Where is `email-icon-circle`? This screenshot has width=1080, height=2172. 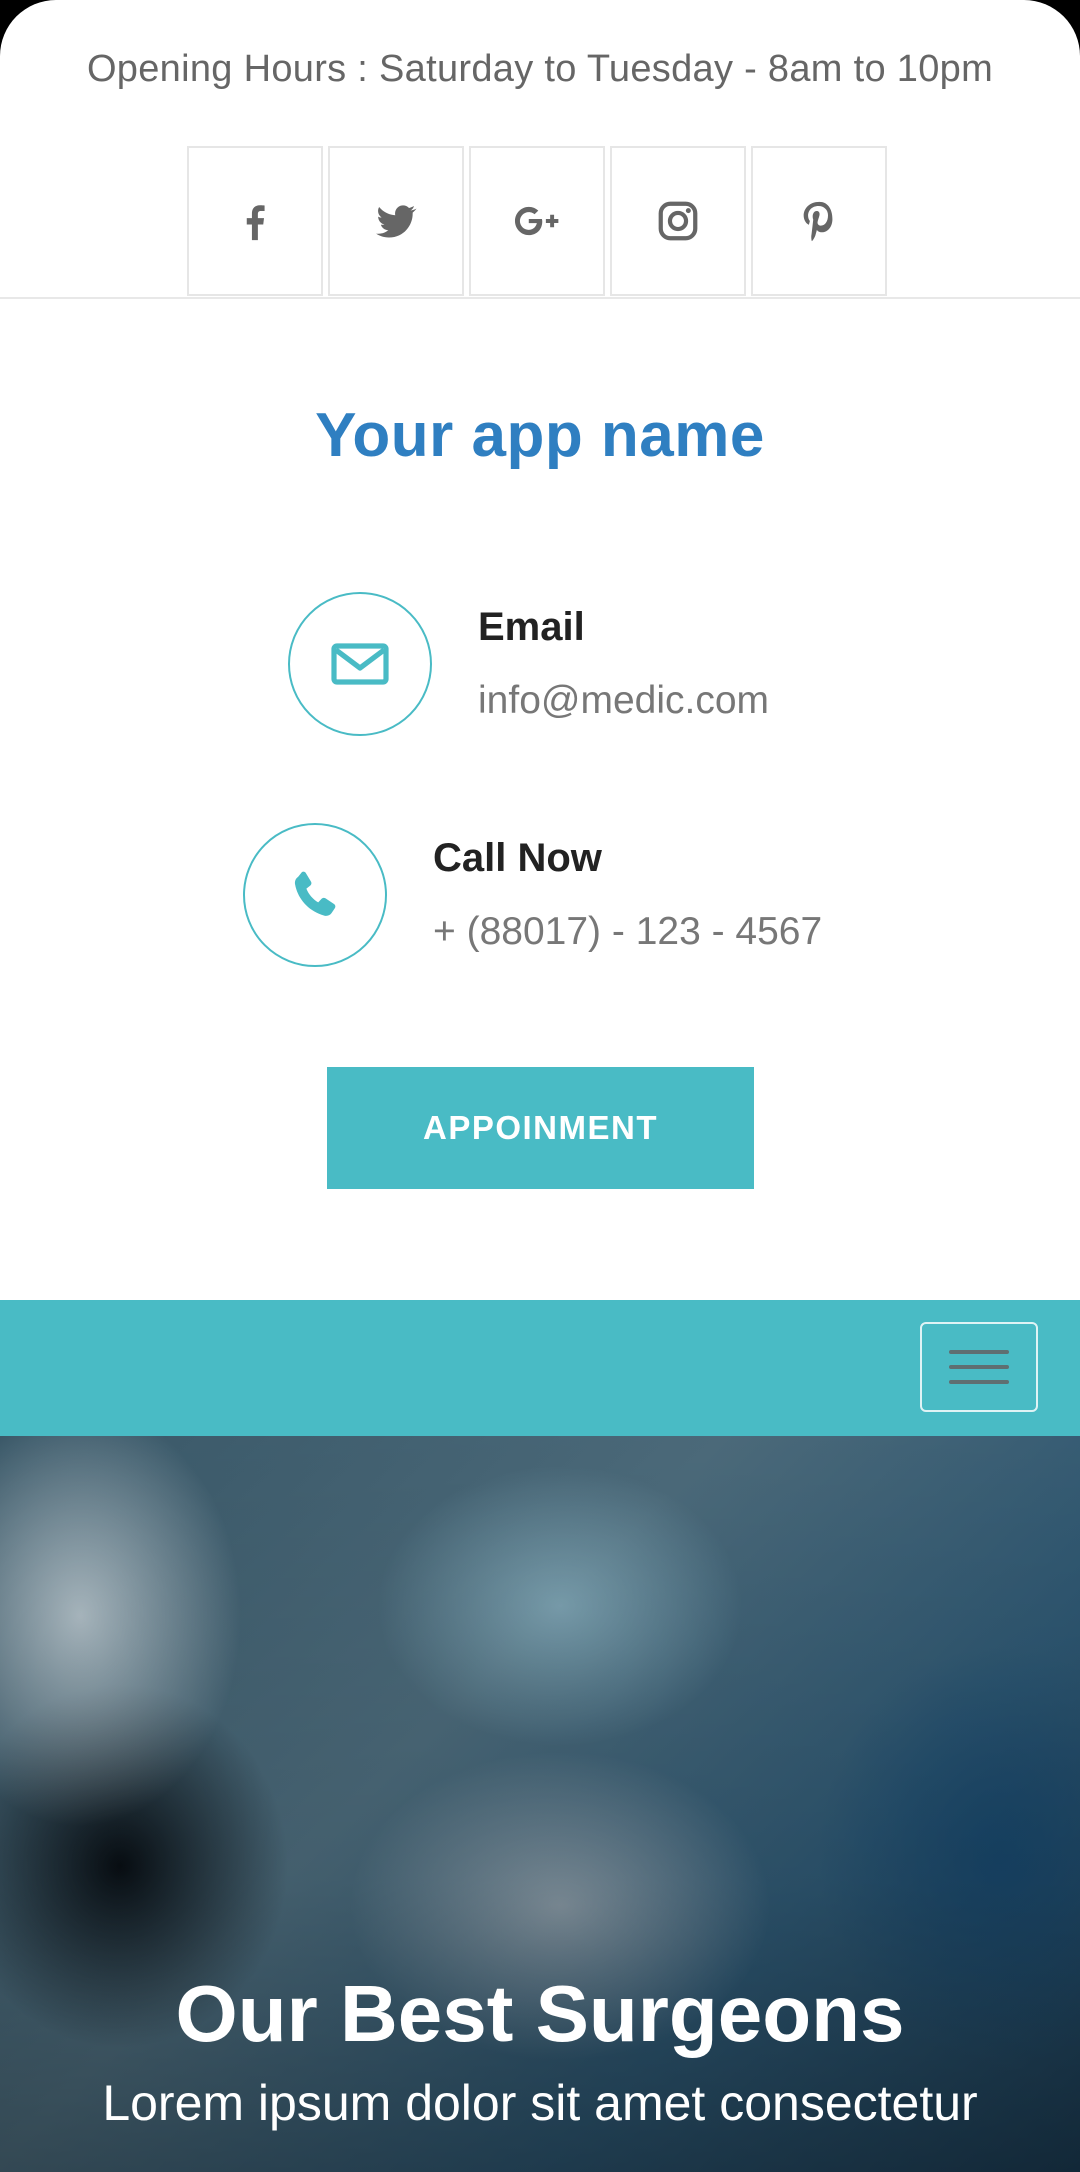
email-icon-circle is located at coordinates (360, 664).